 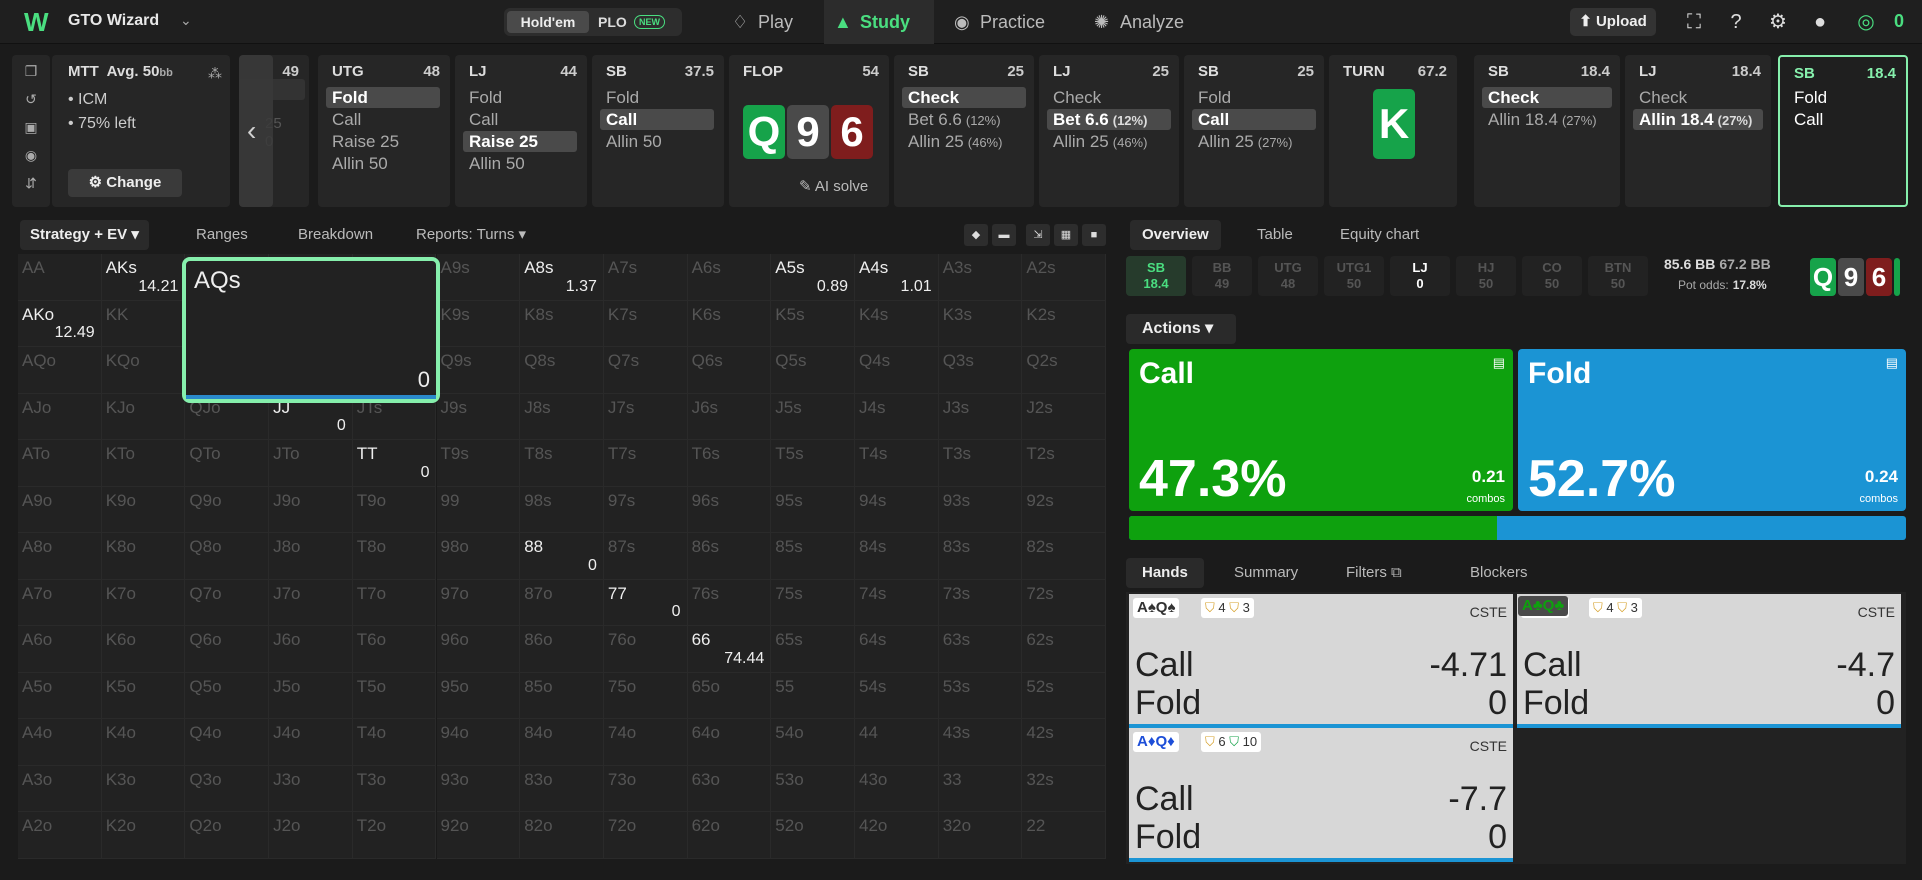 What do you see at coordinates (548, 22) in the screenshot?
I see `toggle-holdem: Hold'em` at bounding box center [548, 22].